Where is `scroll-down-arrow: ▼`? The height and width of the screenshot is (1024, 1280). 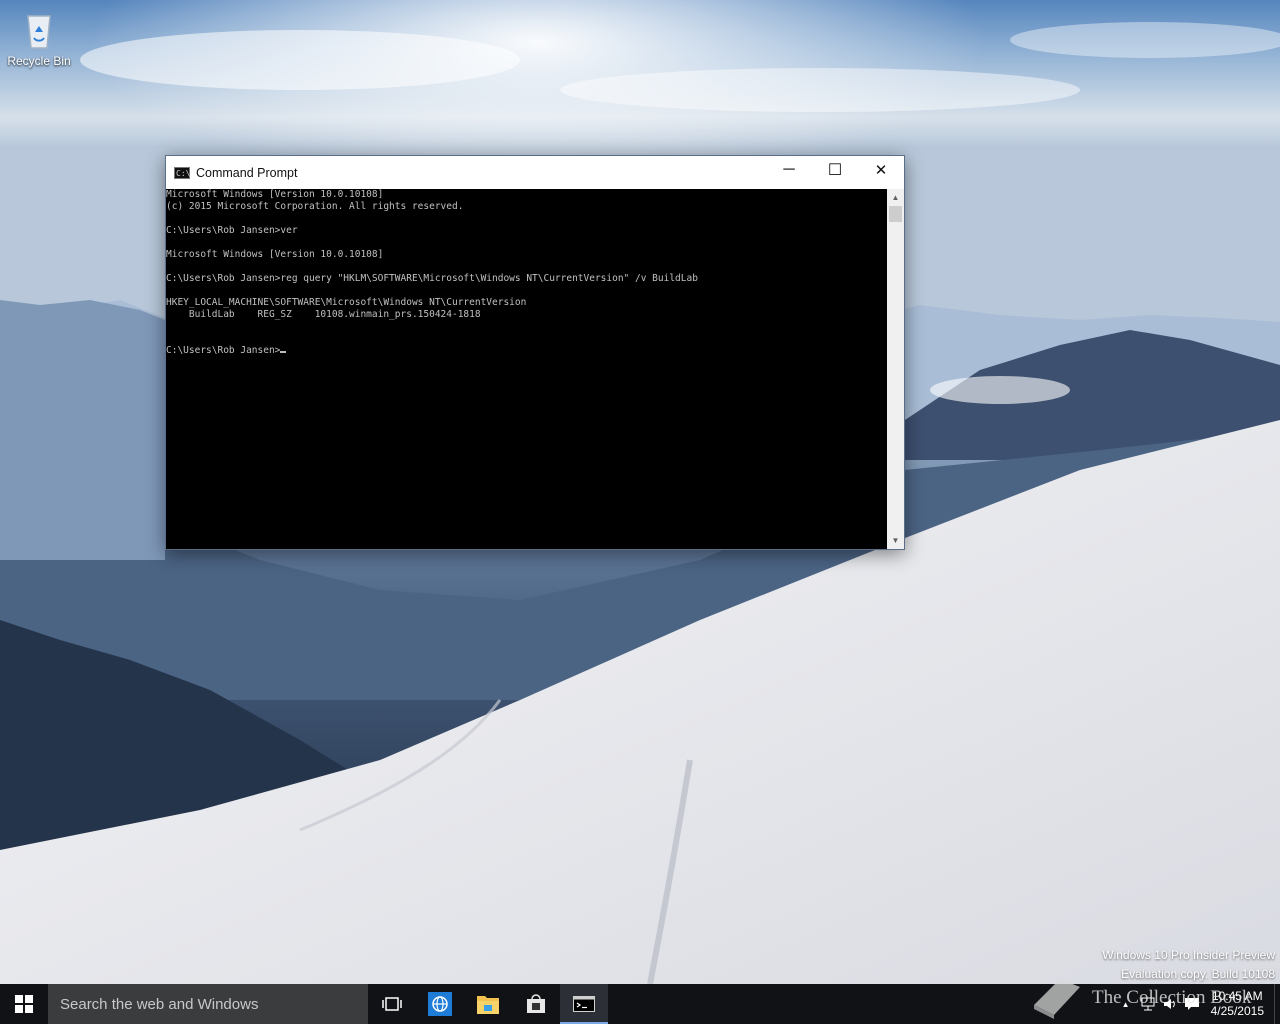 scroll-down-arrow: ▼ is located at coordinates (895, 540).